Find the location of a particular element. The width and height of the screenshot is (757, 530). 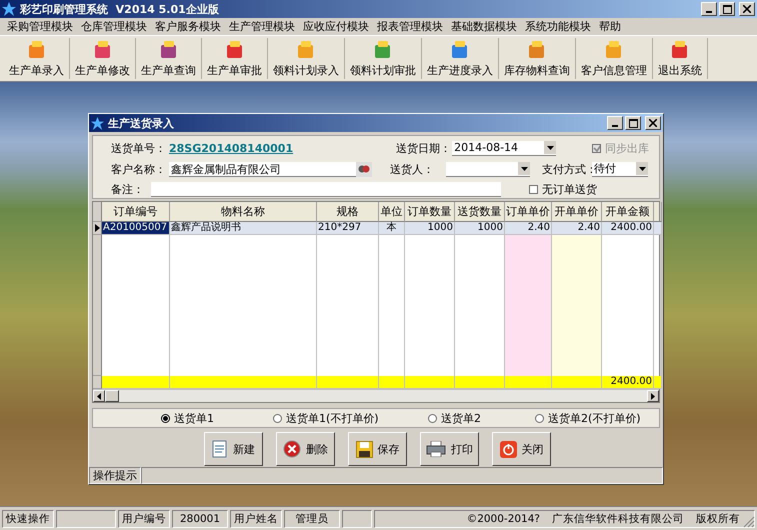

status-label: 用户编号 is located at coordinates (144, 519).